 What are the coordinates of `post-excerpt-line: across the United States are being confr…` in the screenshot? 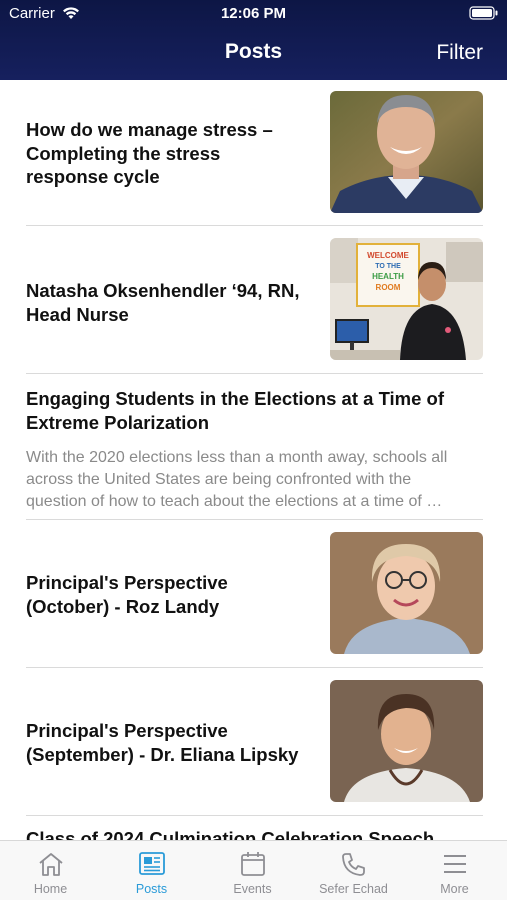 It's located at (219, 479).